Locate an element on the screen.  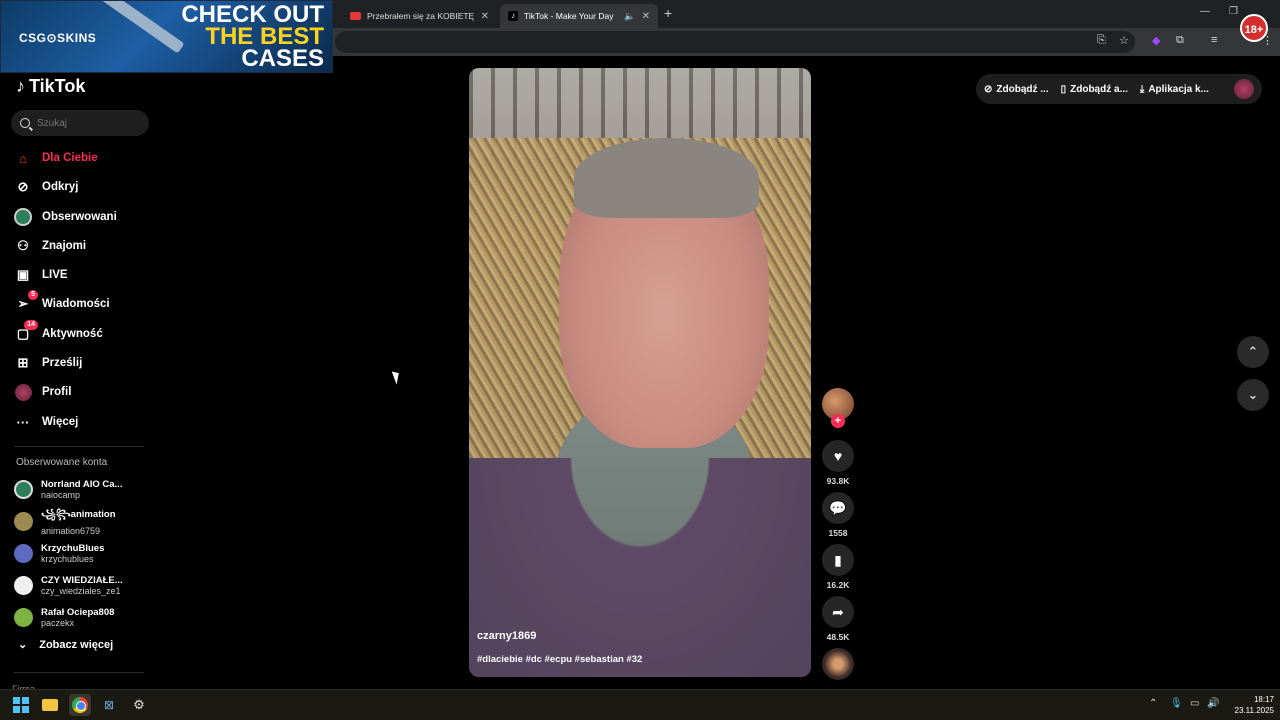
account-handle: czy_wiedziales_ze1 is located at coordinates (81, 590).